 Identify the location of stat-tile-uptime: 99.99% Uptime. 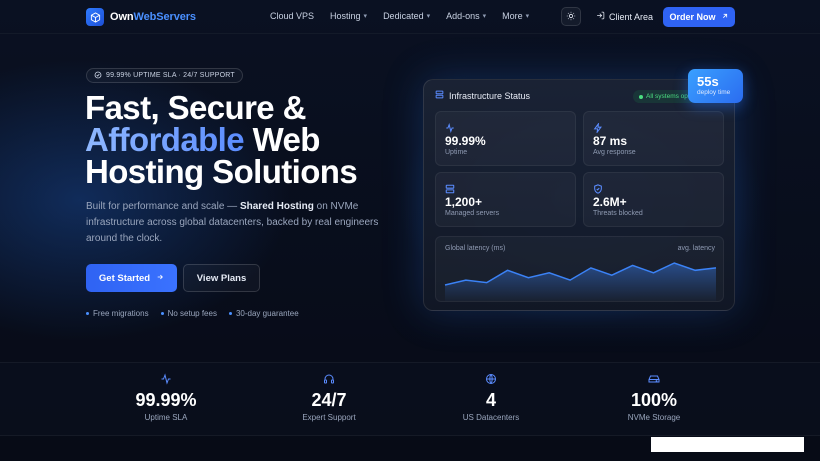
(505, 138).